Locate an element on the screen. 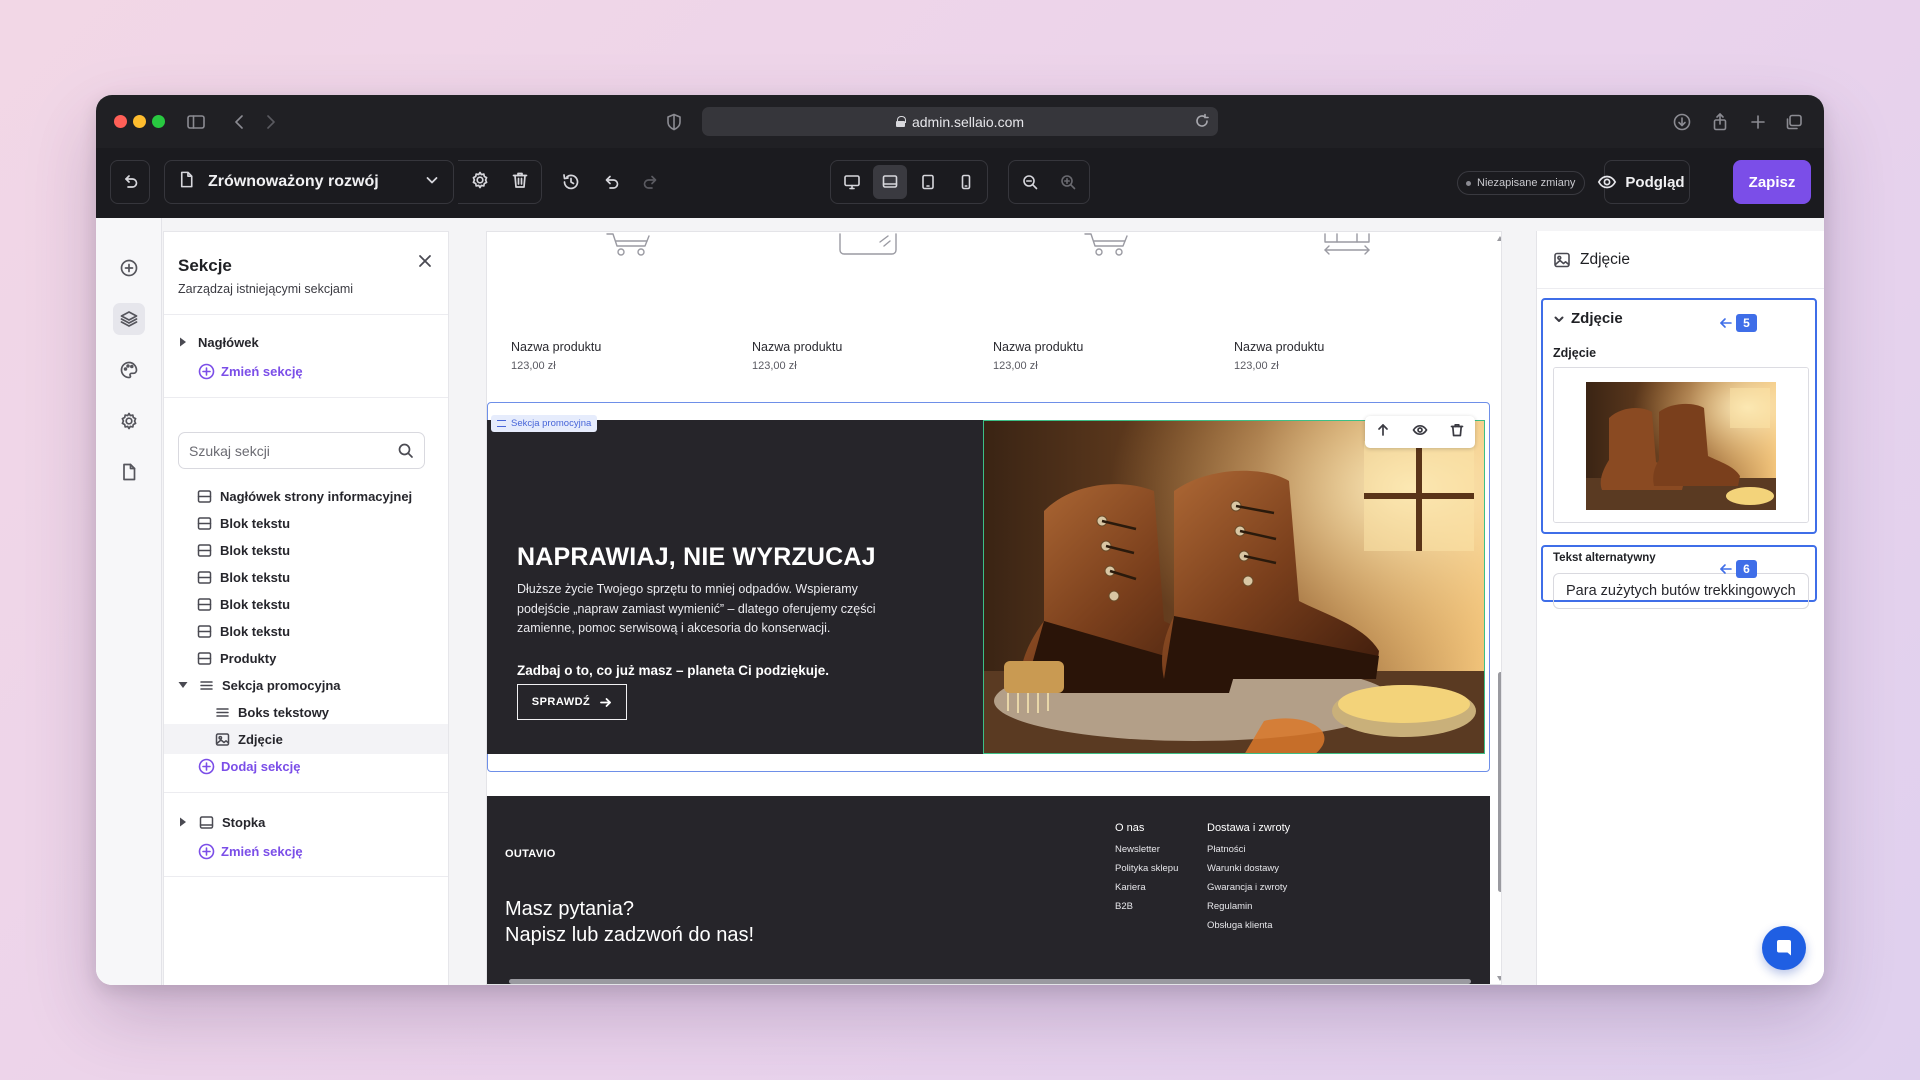  sections-subtitle: Zarządzaj istniejącymi sekcjami is located at coordinates (266, 289).